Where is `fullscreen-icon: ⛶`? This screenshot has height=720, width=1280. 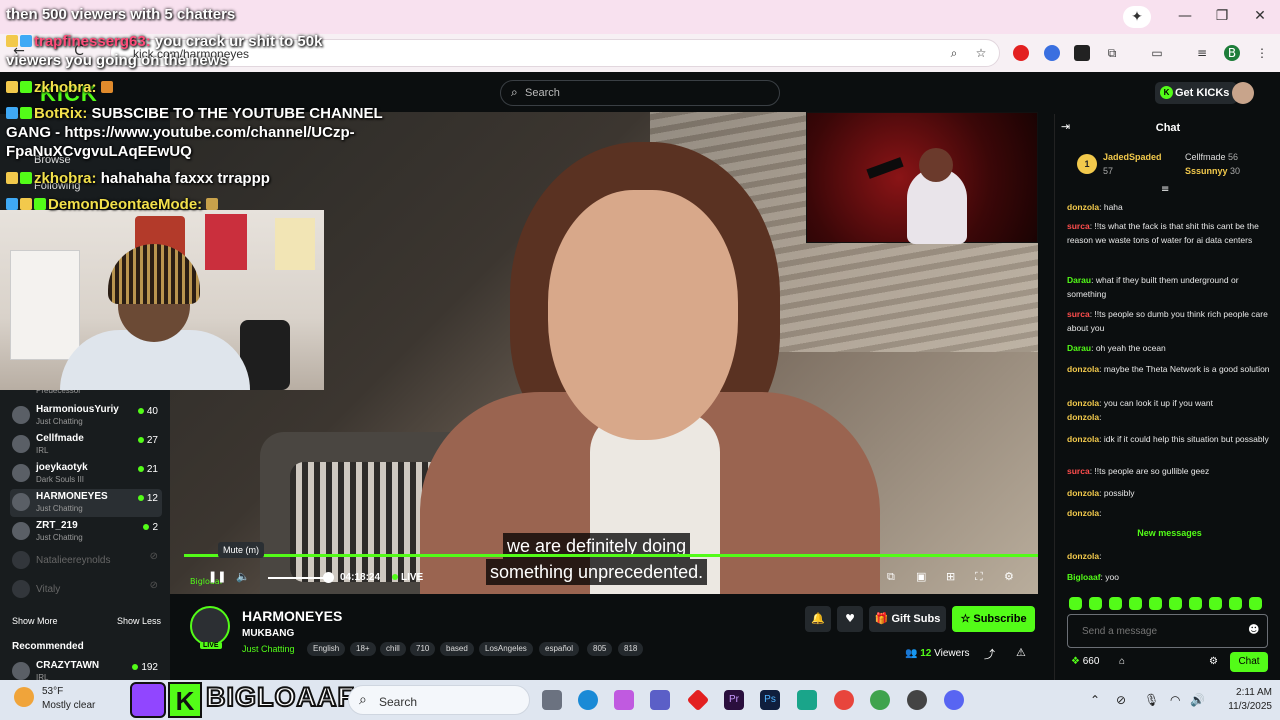 fullscreen-icon: ⛶ is located at coordinates (979, 577).